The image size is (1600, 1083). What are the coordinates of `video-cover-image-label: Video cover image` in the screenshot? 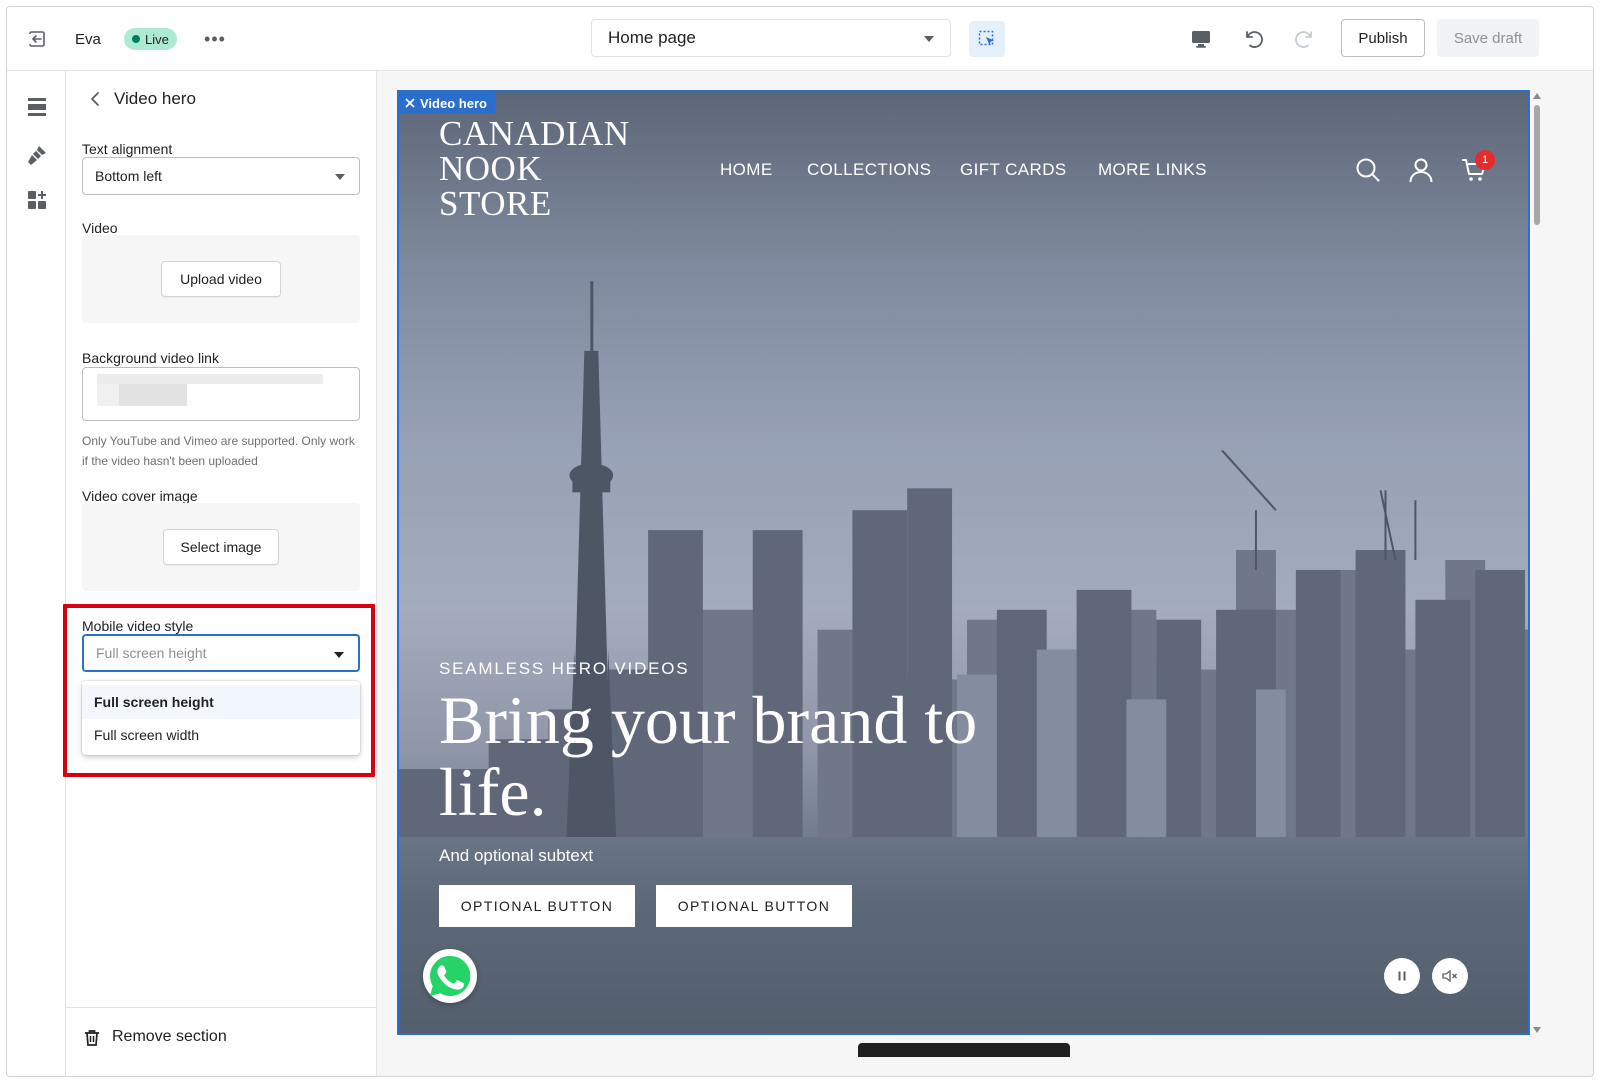 It's located at (140, 496).